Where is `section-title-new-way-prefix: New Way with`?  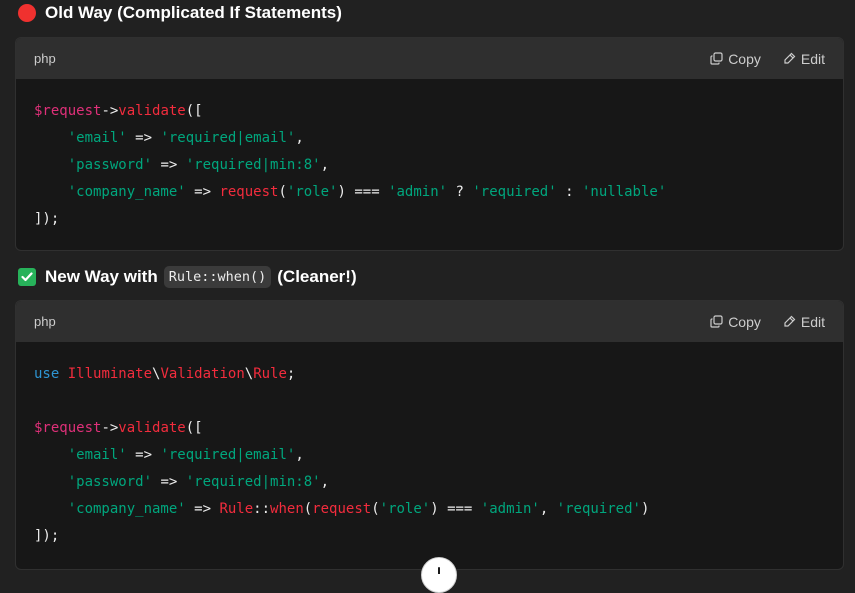
section-title-new-way-prefix: New Way with is located at coordinates (101, 276).